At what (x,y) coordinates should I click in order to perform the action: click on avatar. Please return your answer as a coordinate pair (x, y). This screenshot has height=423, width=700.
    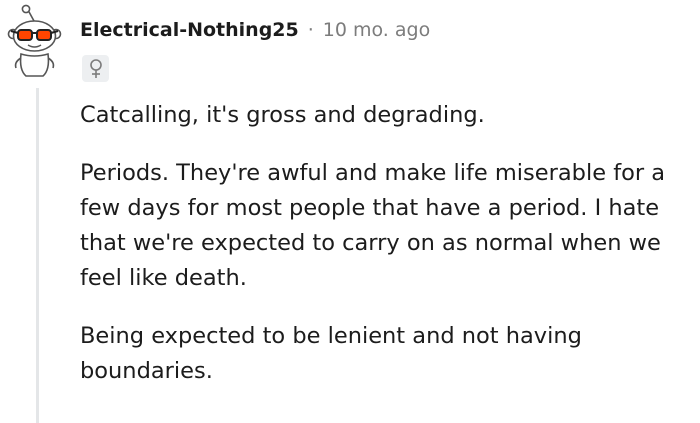
    Looking at the image, I should click on (35, 42).